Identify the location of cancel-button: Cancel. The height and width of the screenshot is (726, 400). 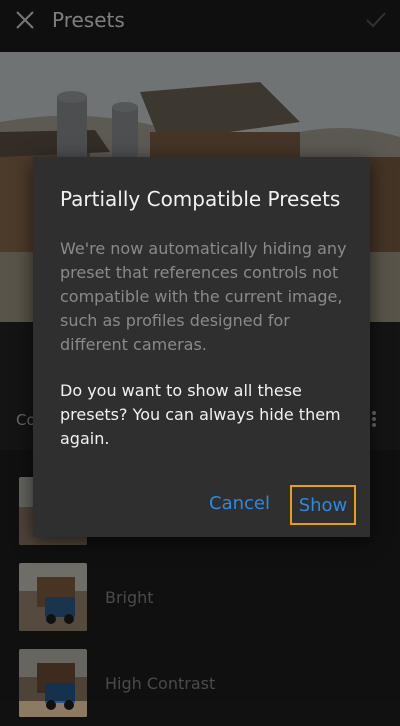
(239, 503).